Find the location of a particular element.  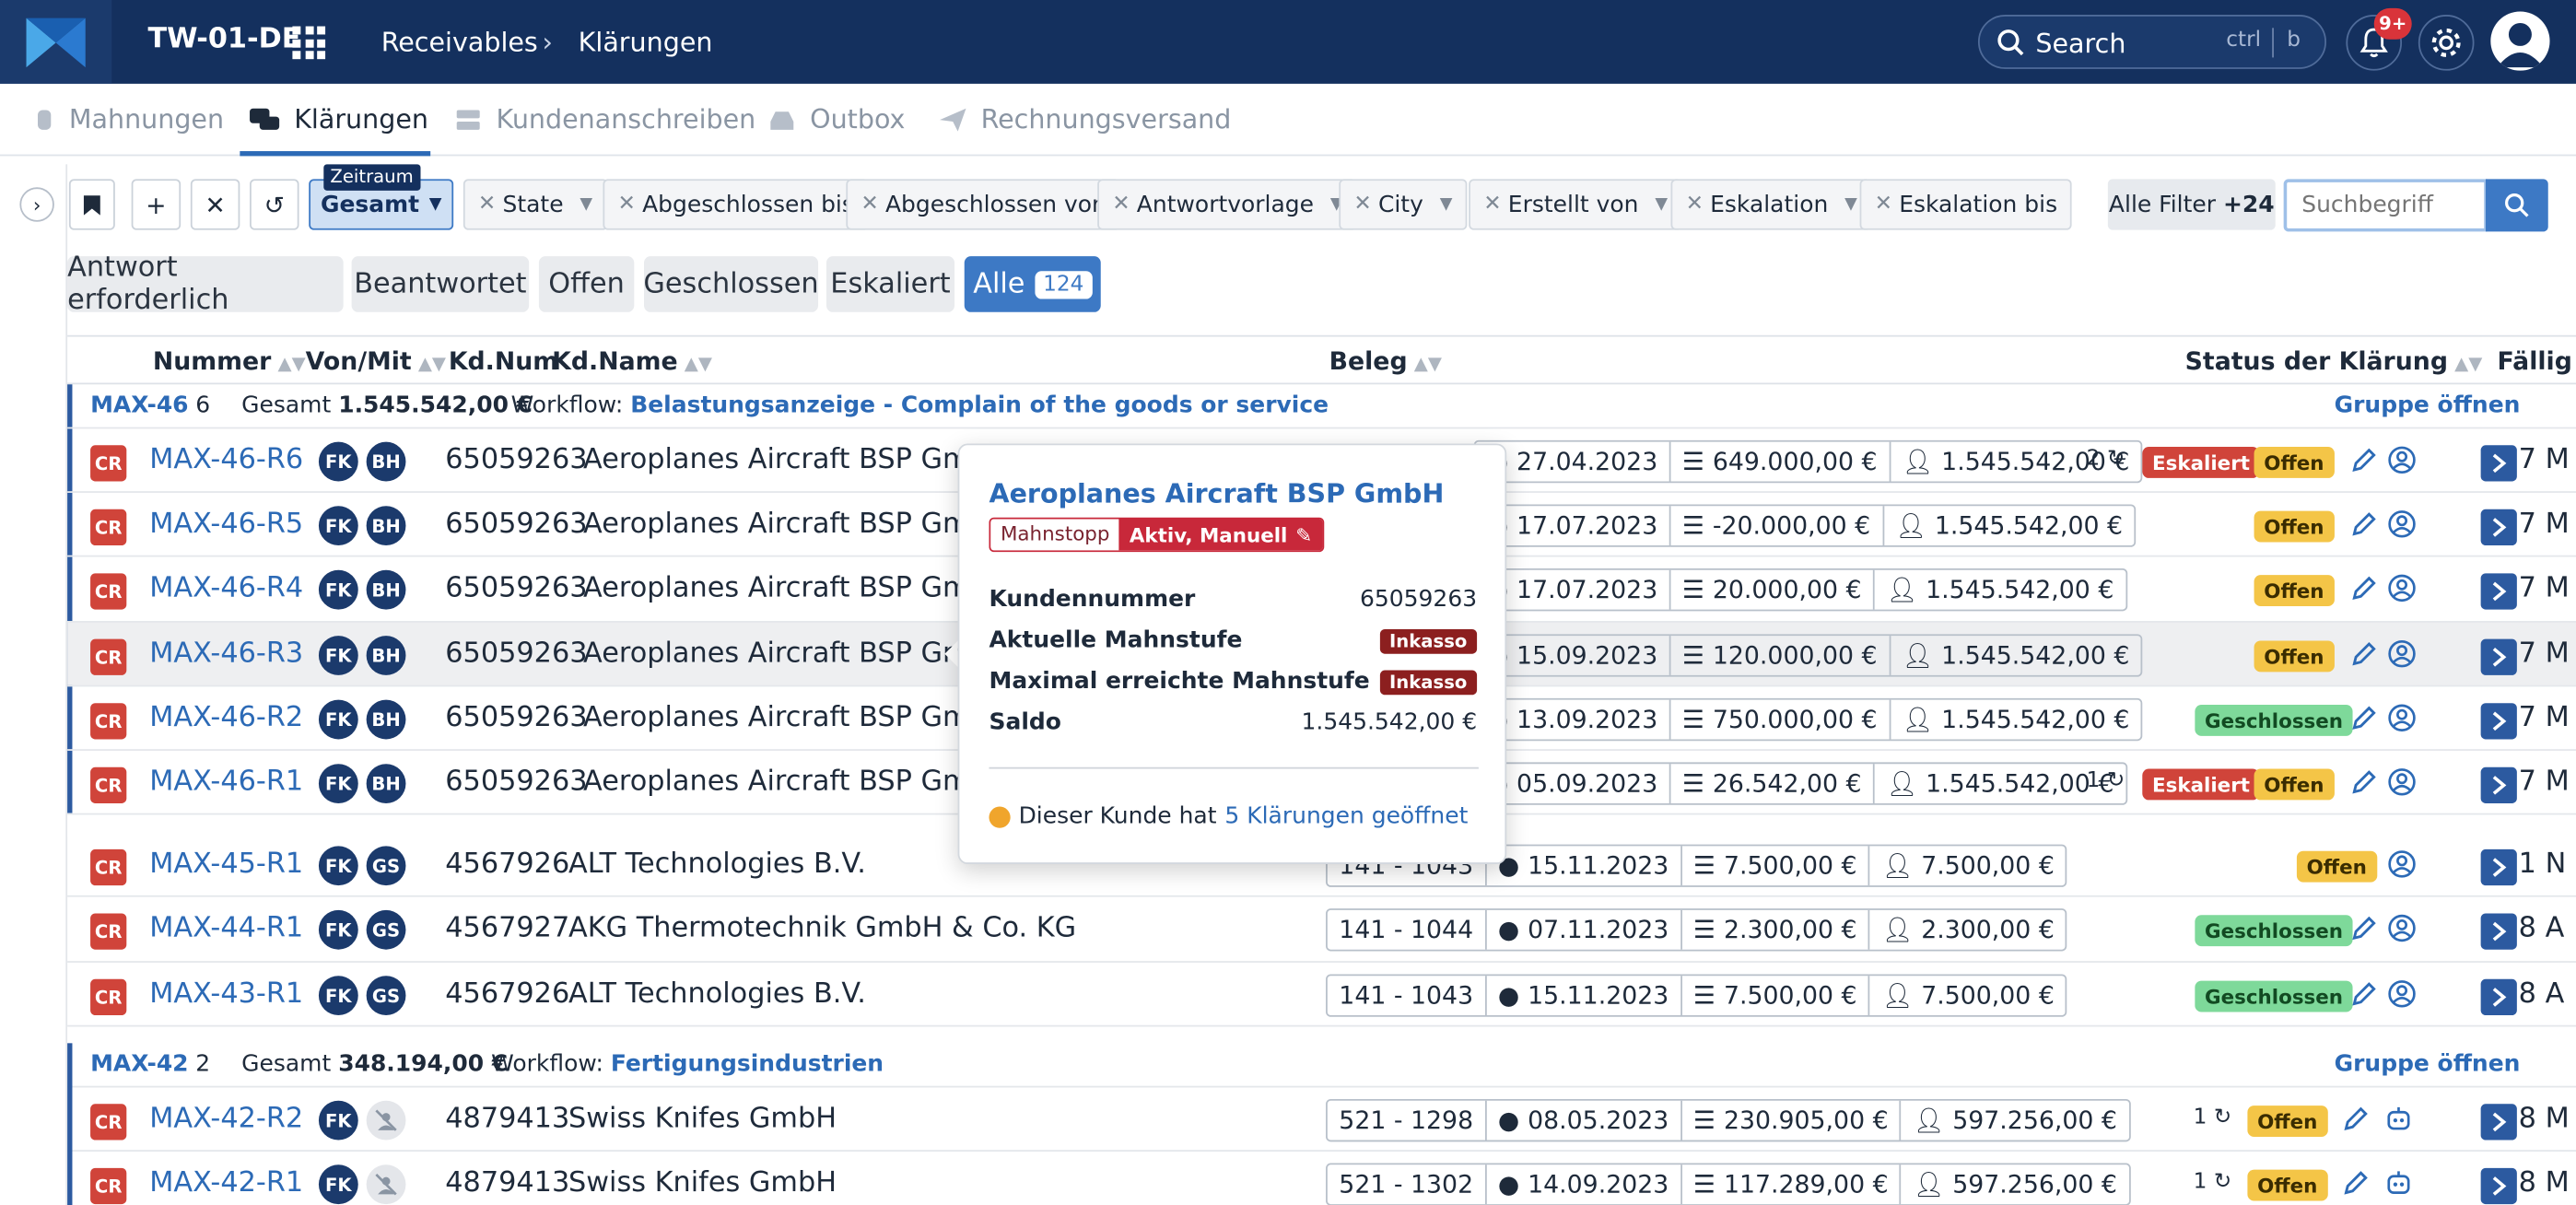

status-tab-beantwortet: Beantwortet is located at coordinates (440, 284).